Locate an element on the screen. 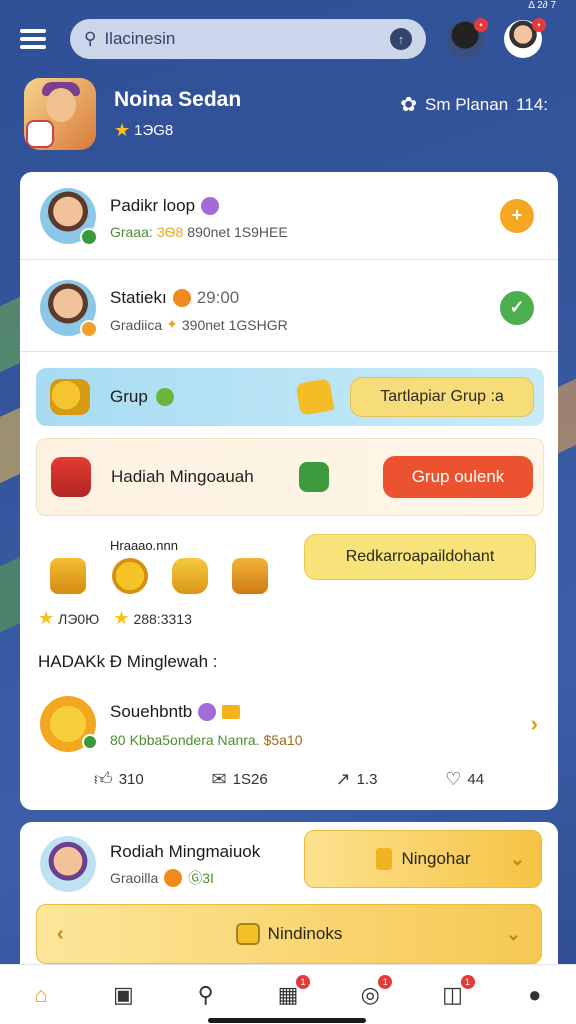 Image resolution: width=576 pixels, height=1024 pixels. bottom-bar-label: Nindinoks is located at coordinates (305, 933).